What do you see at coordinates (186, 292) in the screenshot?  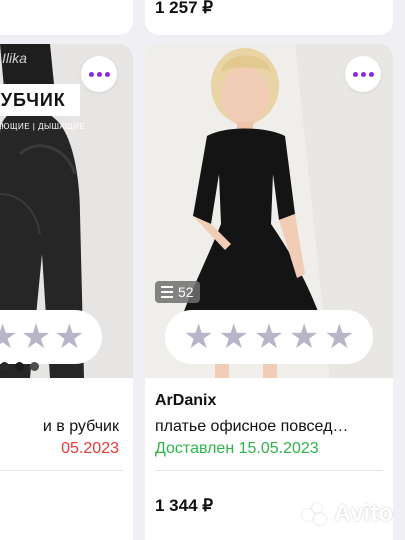 I see `photo-count: 52` at bounding box center [186, 292].